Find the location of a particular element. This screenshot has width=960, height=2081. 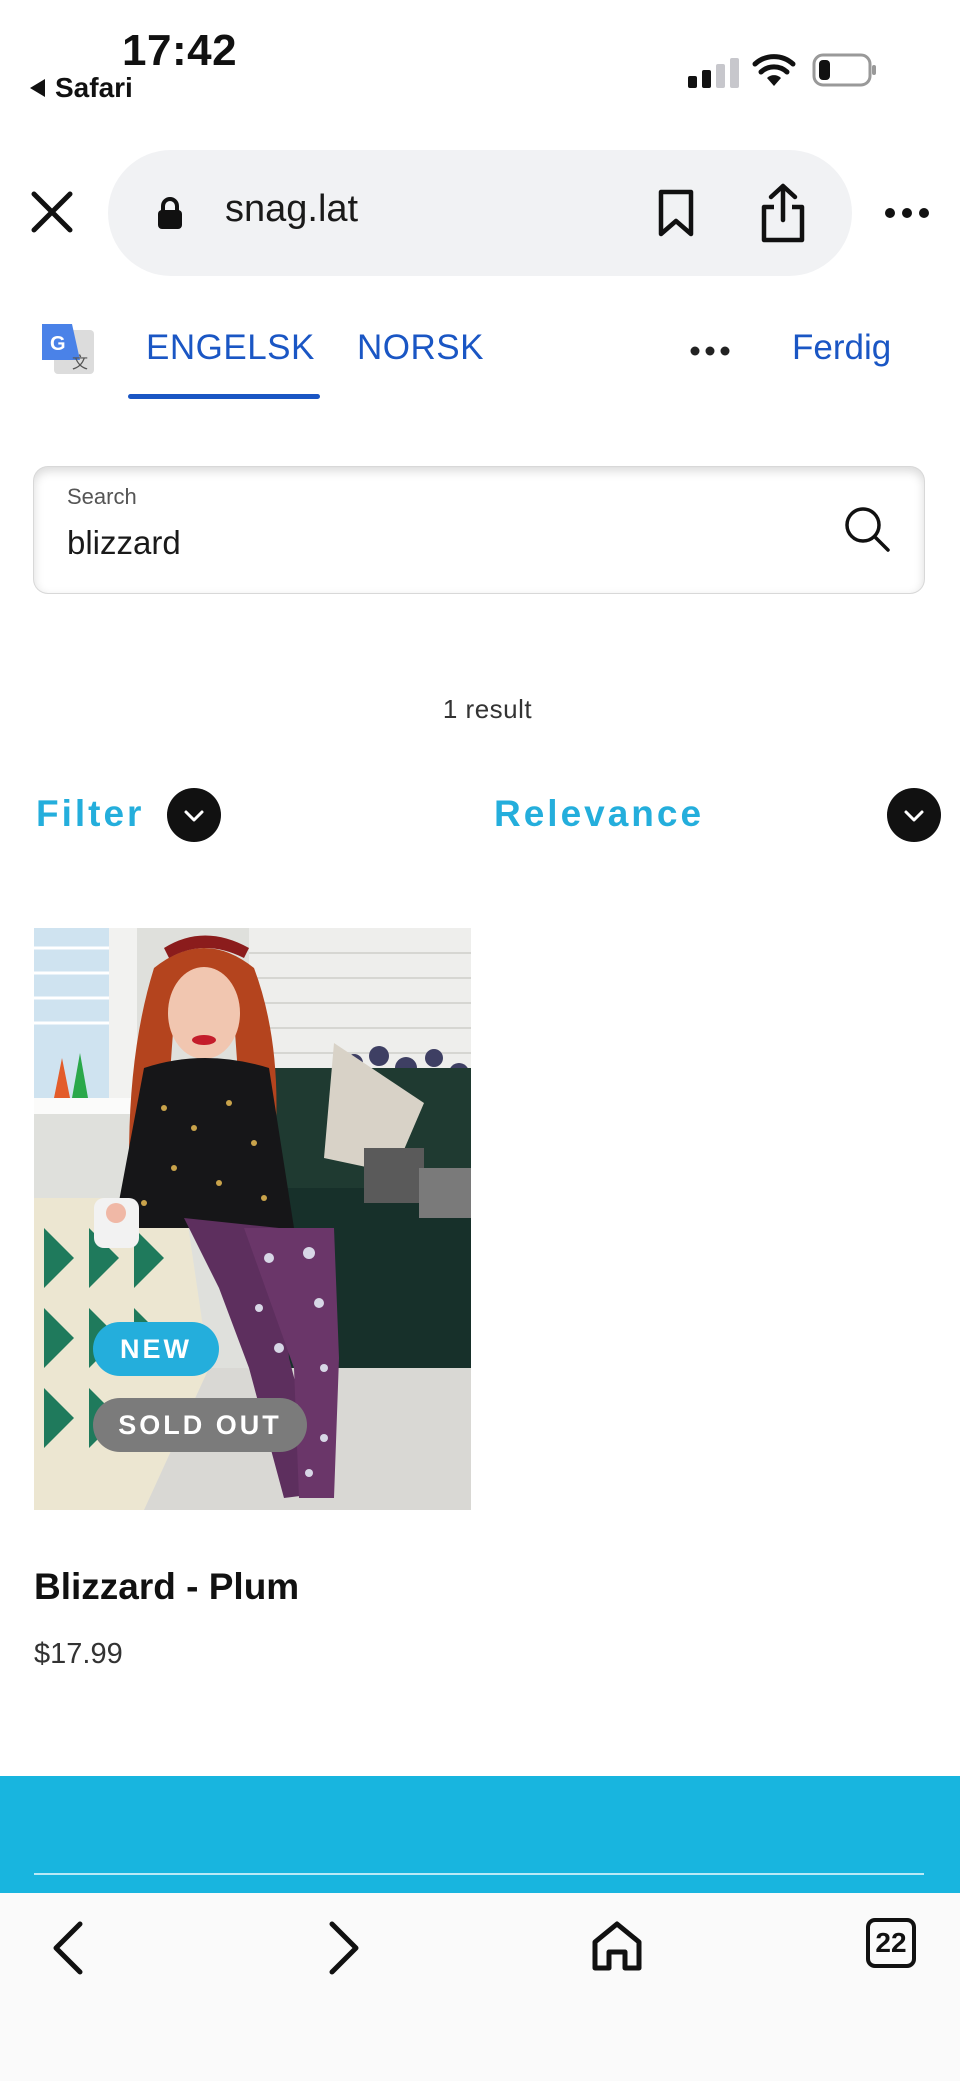

search-value: blizzard is located at coordinates (124, 543).